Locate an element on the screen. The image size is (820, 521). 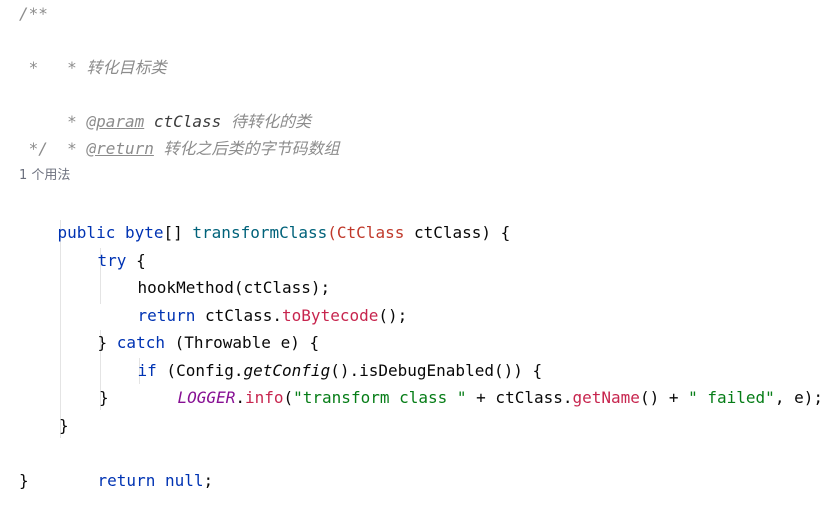
keyword-null: null is located at coordinates (179, 480).